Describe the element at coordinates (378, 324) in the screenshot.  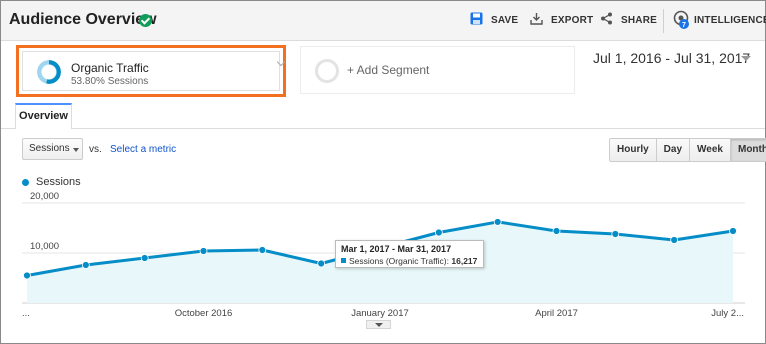
I see `chart-expand-handle-icon` at that location.